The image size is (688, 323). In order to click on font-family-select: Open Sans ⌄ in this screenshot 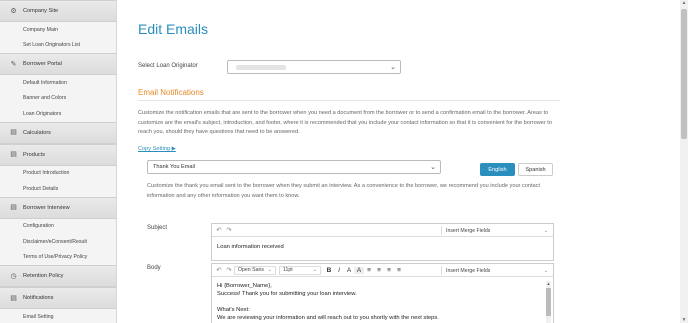, I will do `click(255, 270)`.